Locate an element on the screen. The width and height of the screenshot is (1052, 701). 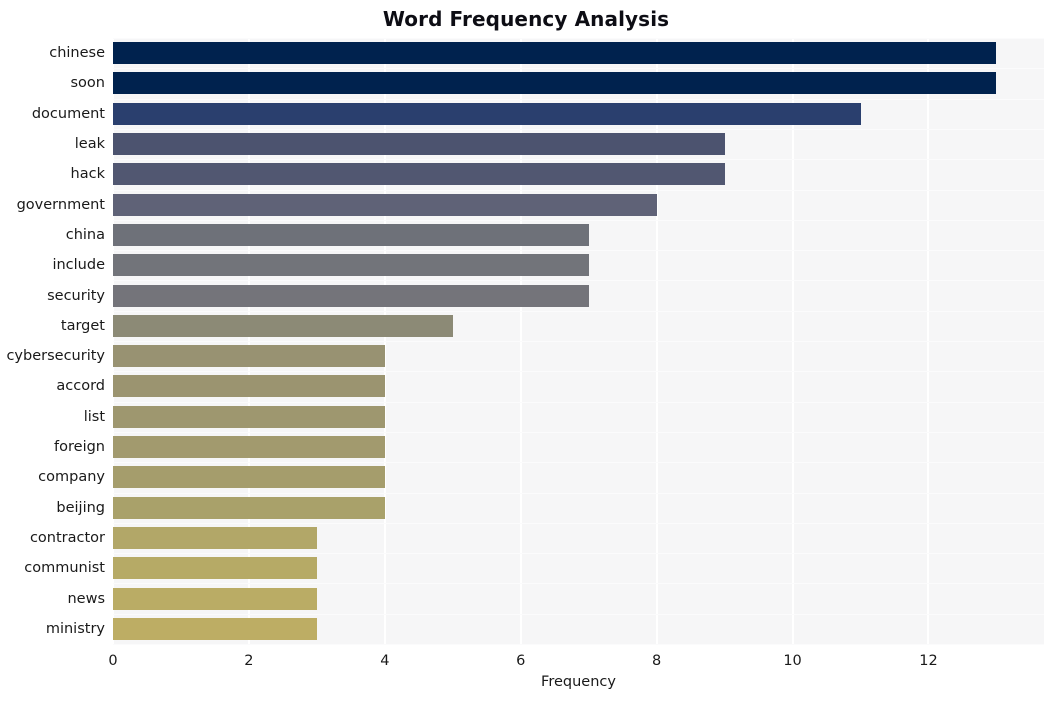
x-tick-label: 0 is located at coordinates (113, 661).